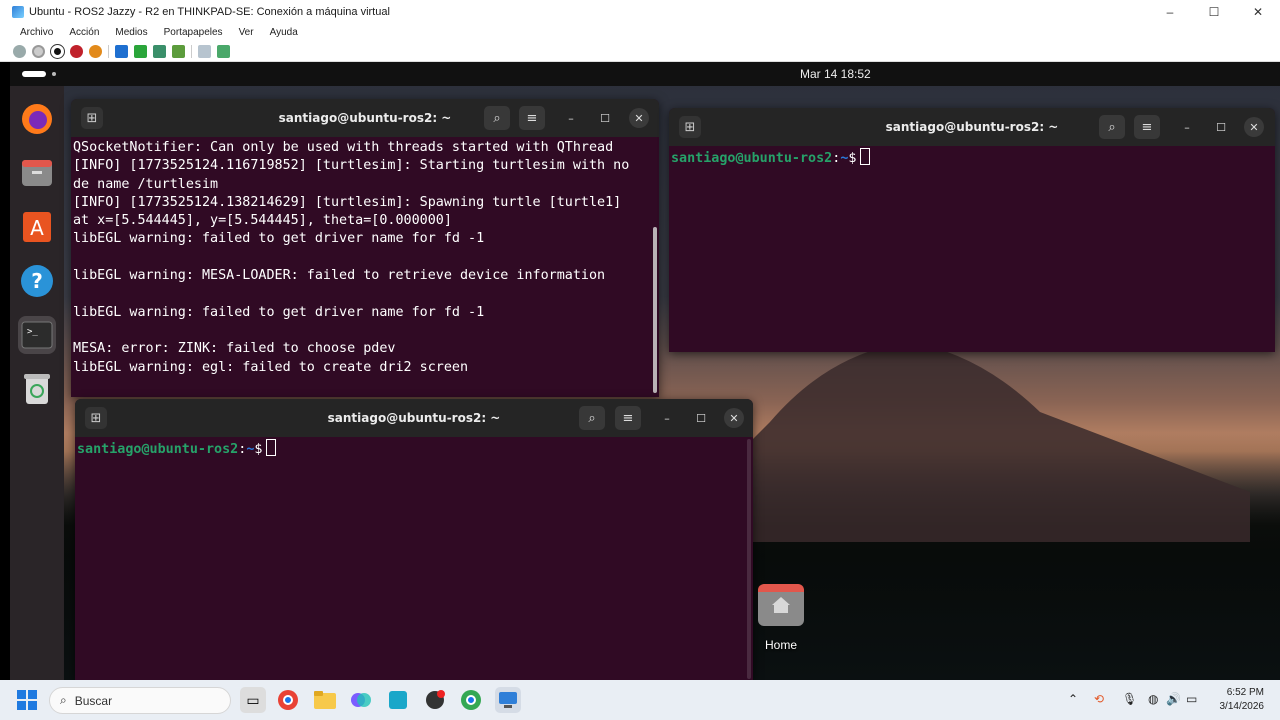 This screenshot has height=720, width=1280. I want to click on file-explorer-icon, so click(325, 700).